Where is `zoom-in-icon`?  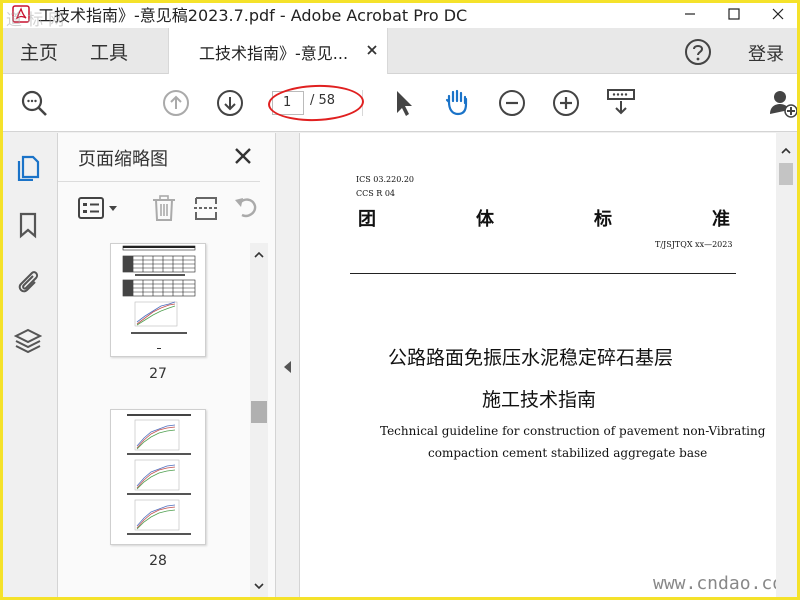
zoom-in-icon is located at coordinates (566, 103).